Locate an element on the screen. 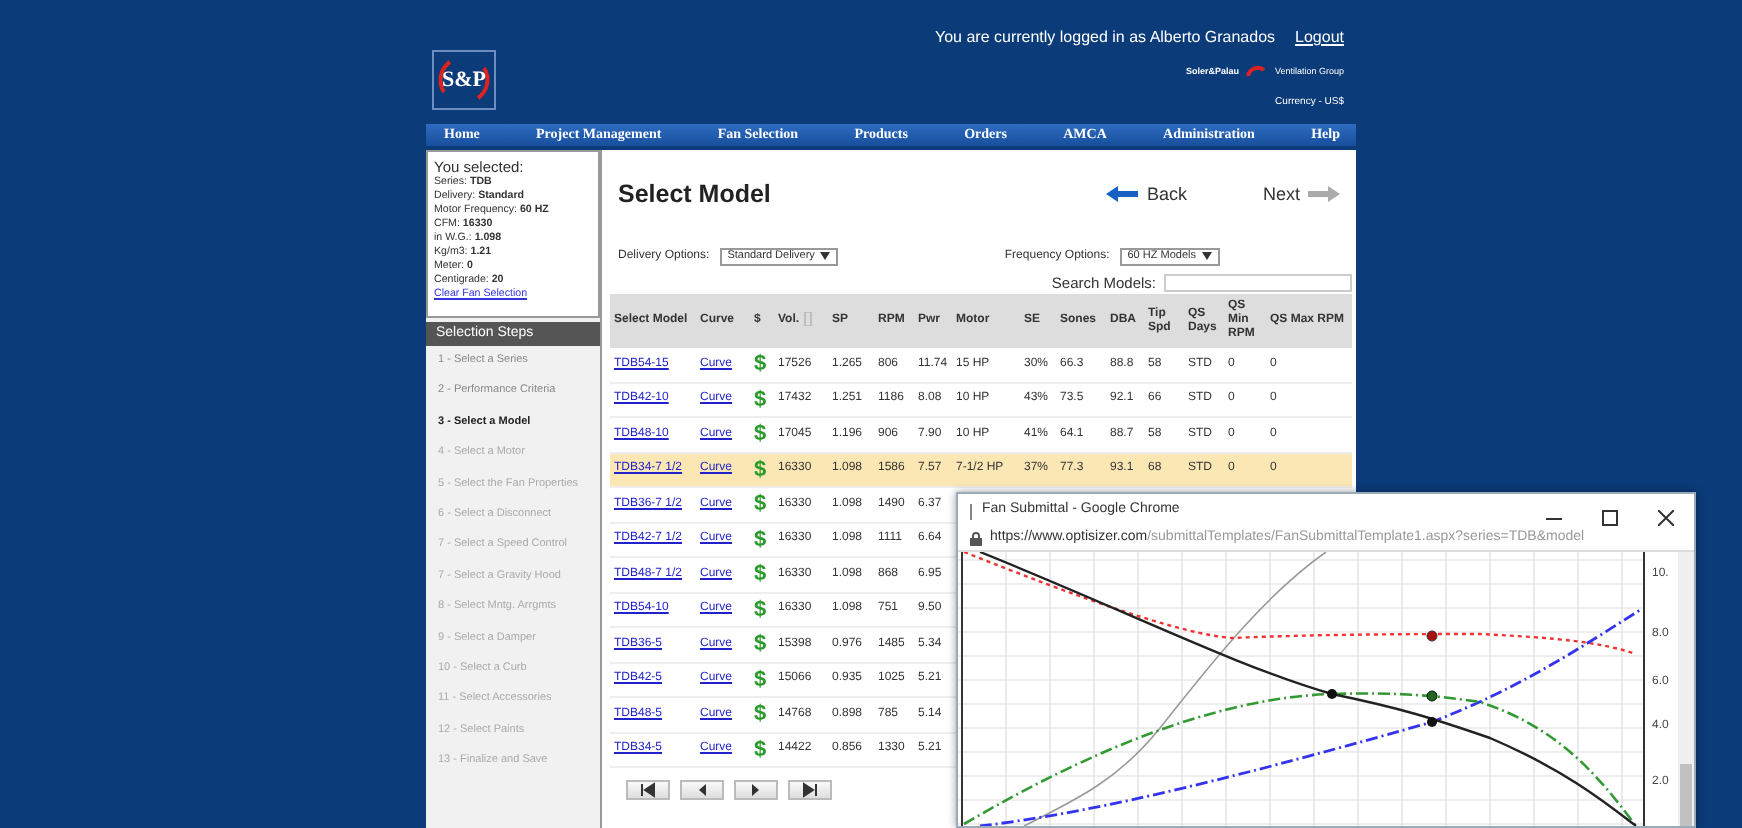 The image size is (1742, 828). lock-icon is located at coordinates (976, 539).